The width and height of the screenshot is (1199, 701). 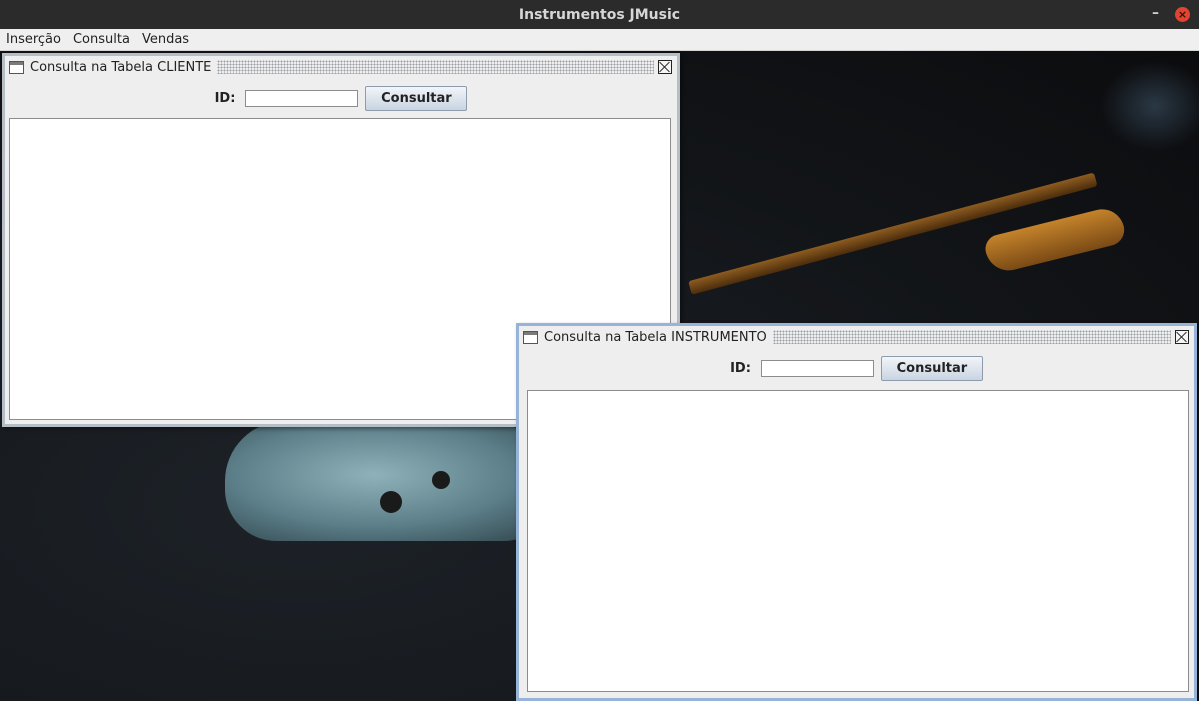 I want to click on instrumento-frame-titlebar: Consulta na Tabela INSTRUMENTO, so click(x=856, y=337).